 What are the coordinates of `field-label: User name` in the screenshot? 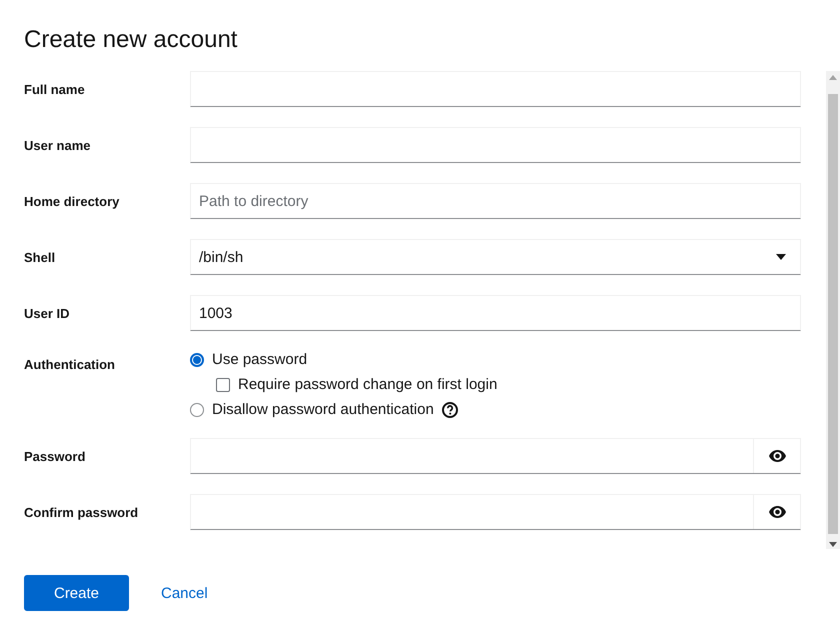 It's located at (58, 145).